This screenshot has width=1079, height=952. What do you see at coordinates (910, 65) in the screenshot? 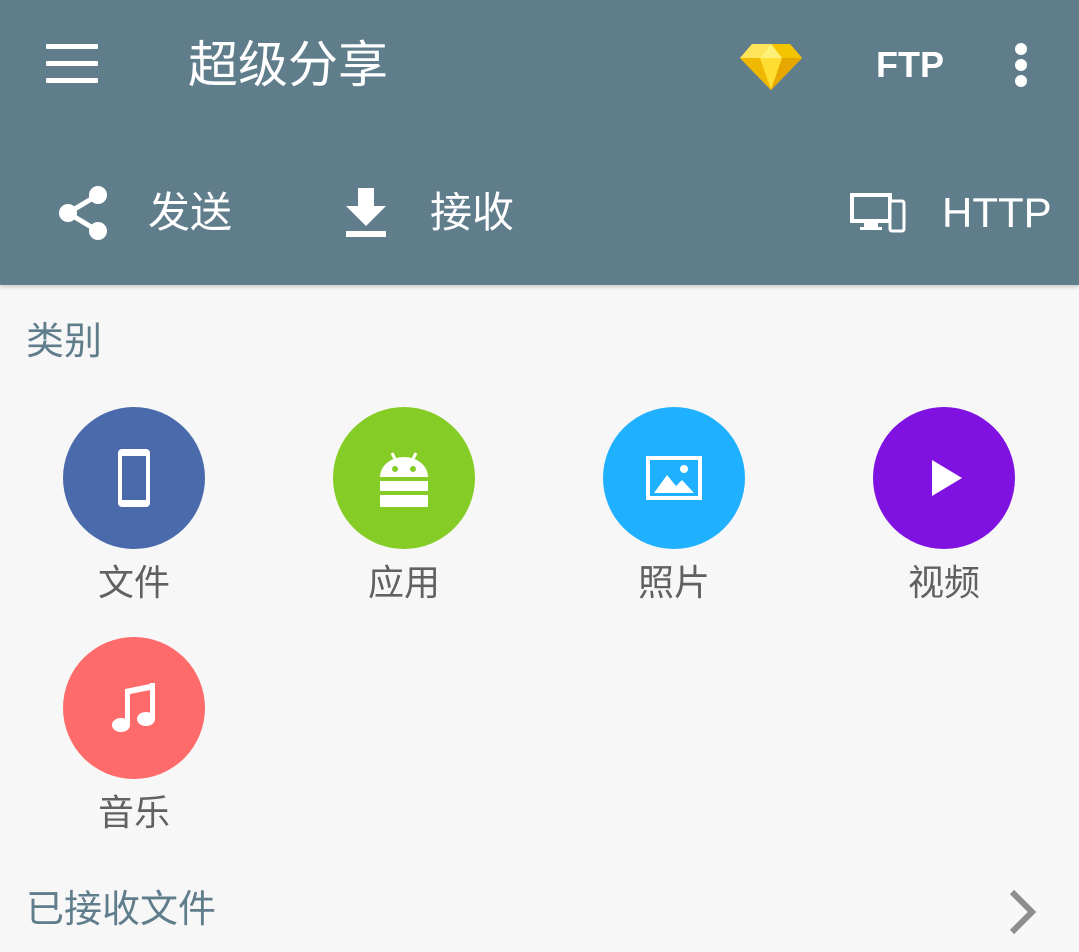
I see `ftp-button: FTP` at bounding box center [910, 65].